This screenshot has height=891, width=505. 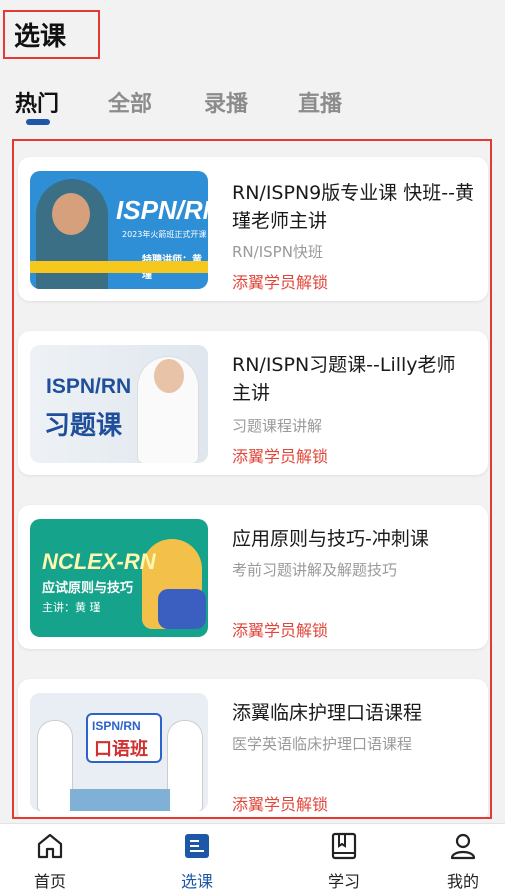 What do you see at coordinates (164, 234) in the screenshot?
I see `thumb-subtitle: 2023年火箭班正式开课` at bounding box center [164, 234].